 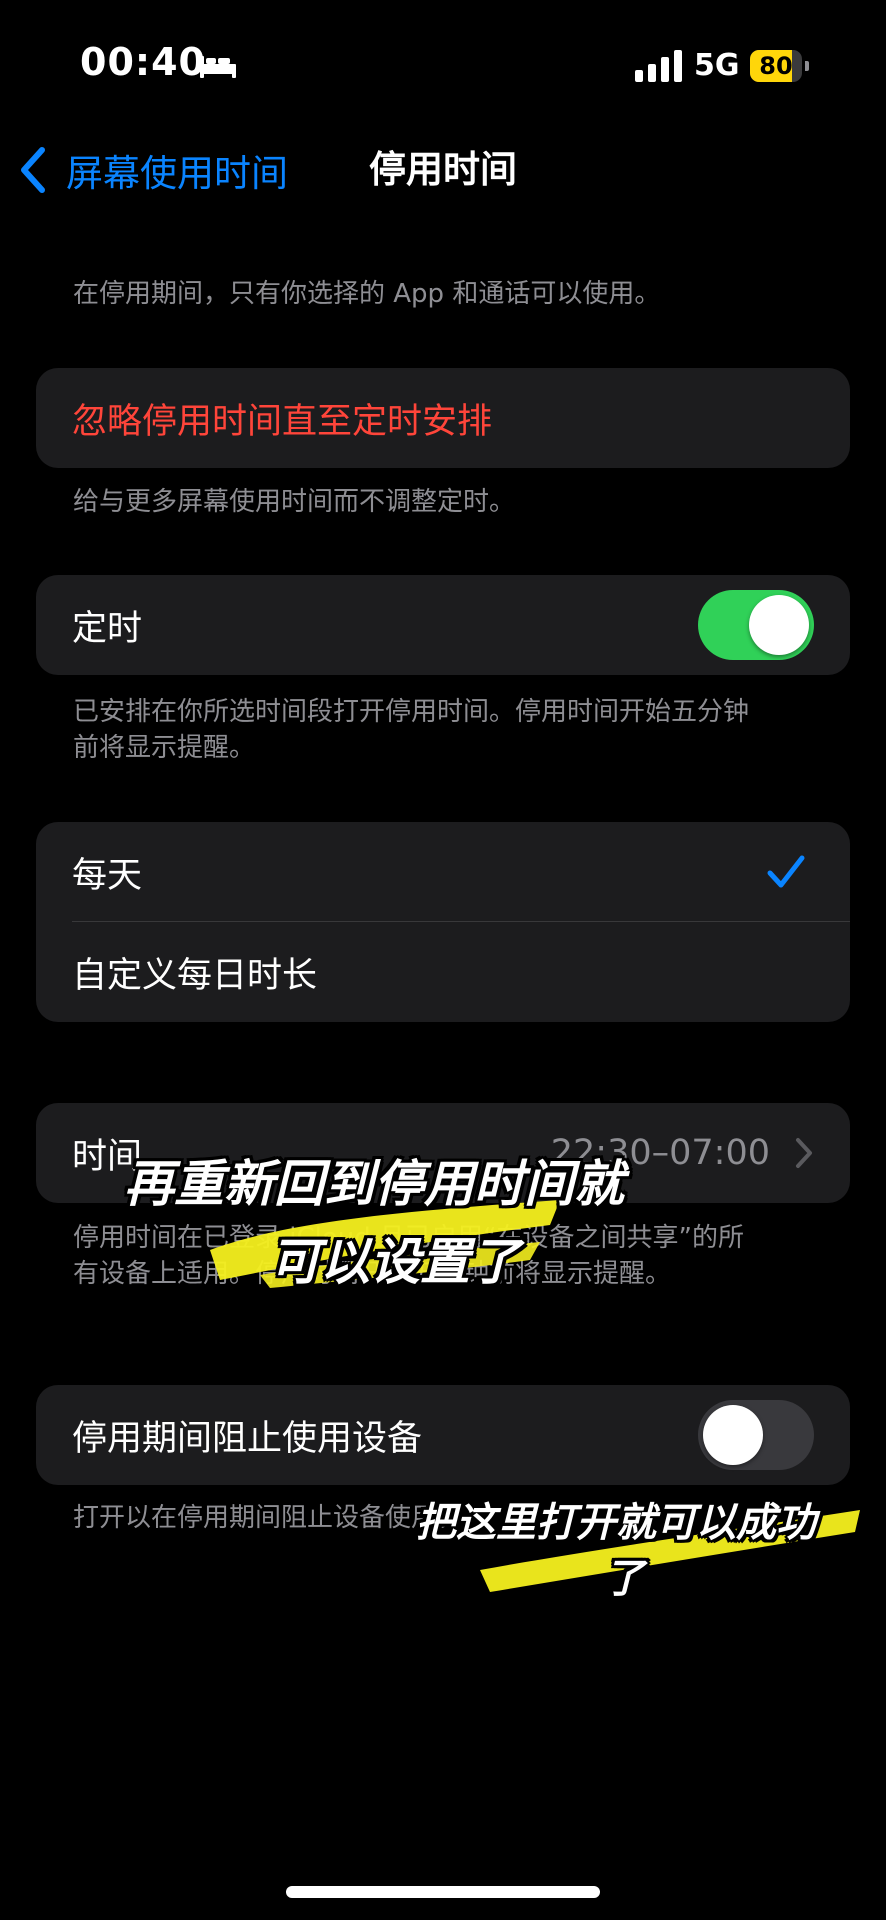 I want to click on ignore-downtime-card: 忽略停用时间直至定时安排, so click(x=443, y=418).